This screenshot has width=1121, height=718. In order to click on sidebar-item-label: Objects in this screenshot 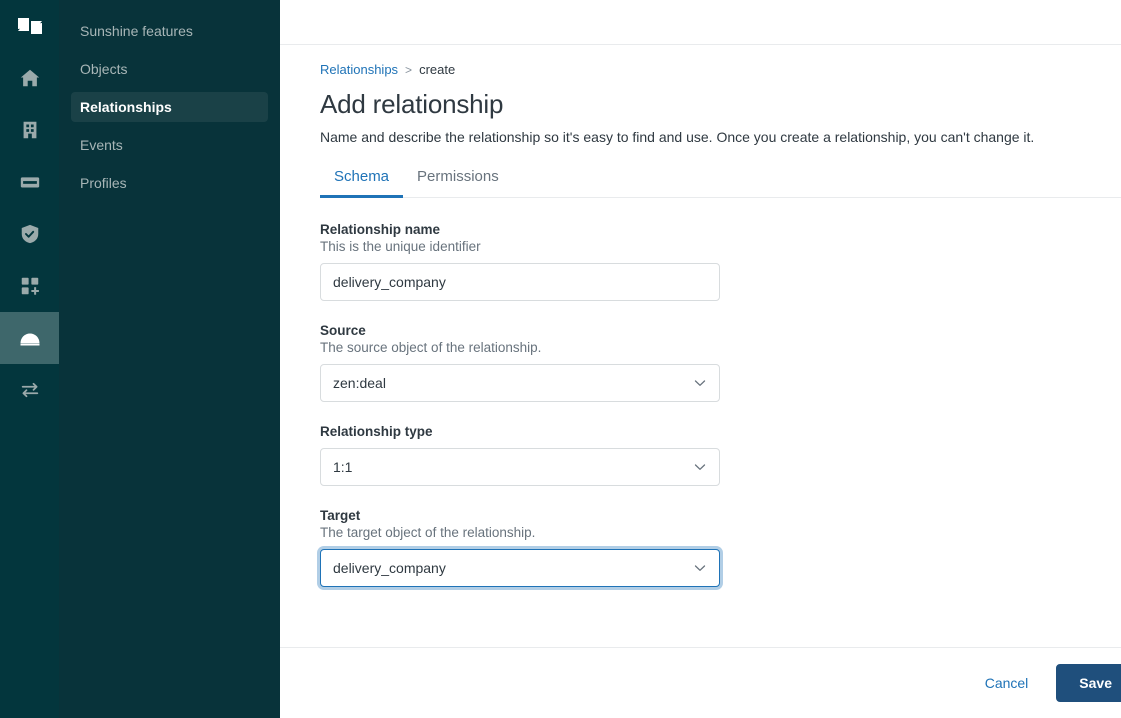, I will do `click(104, 69)`.